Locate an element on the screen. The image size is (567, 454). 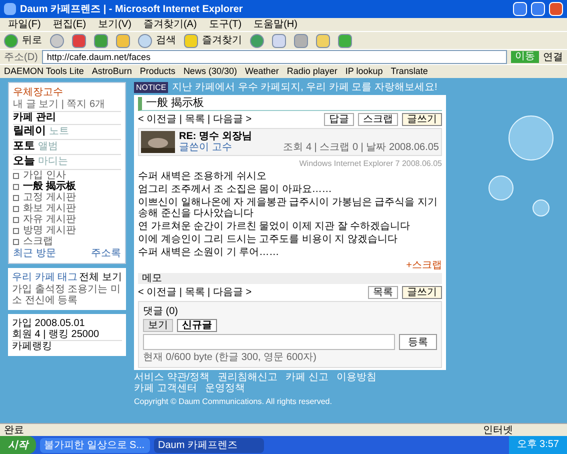
search-button: 검색 is located at coordinates (166, 40).